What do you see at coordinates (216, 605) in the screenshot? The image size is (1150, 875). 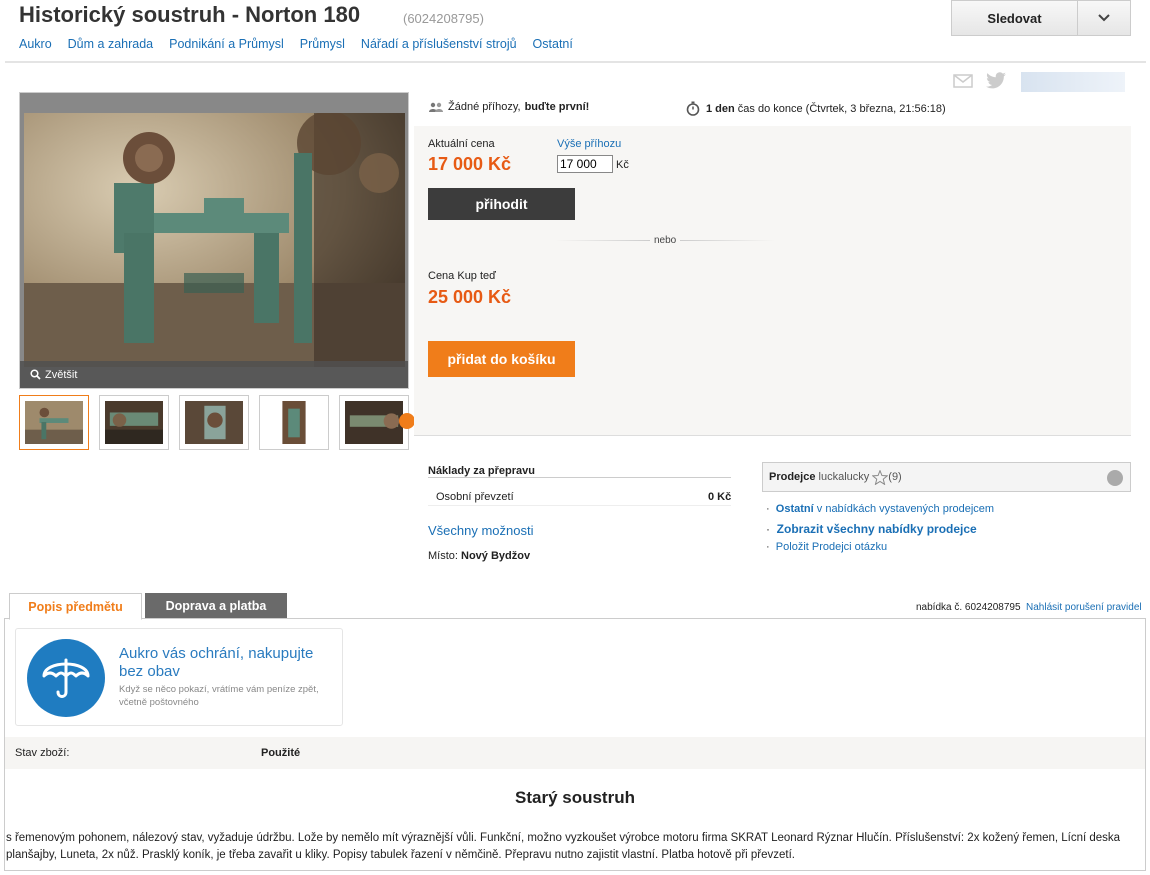 I see `tab-shipping-payment: Doprava a platba` at bounding box center [216, 605].